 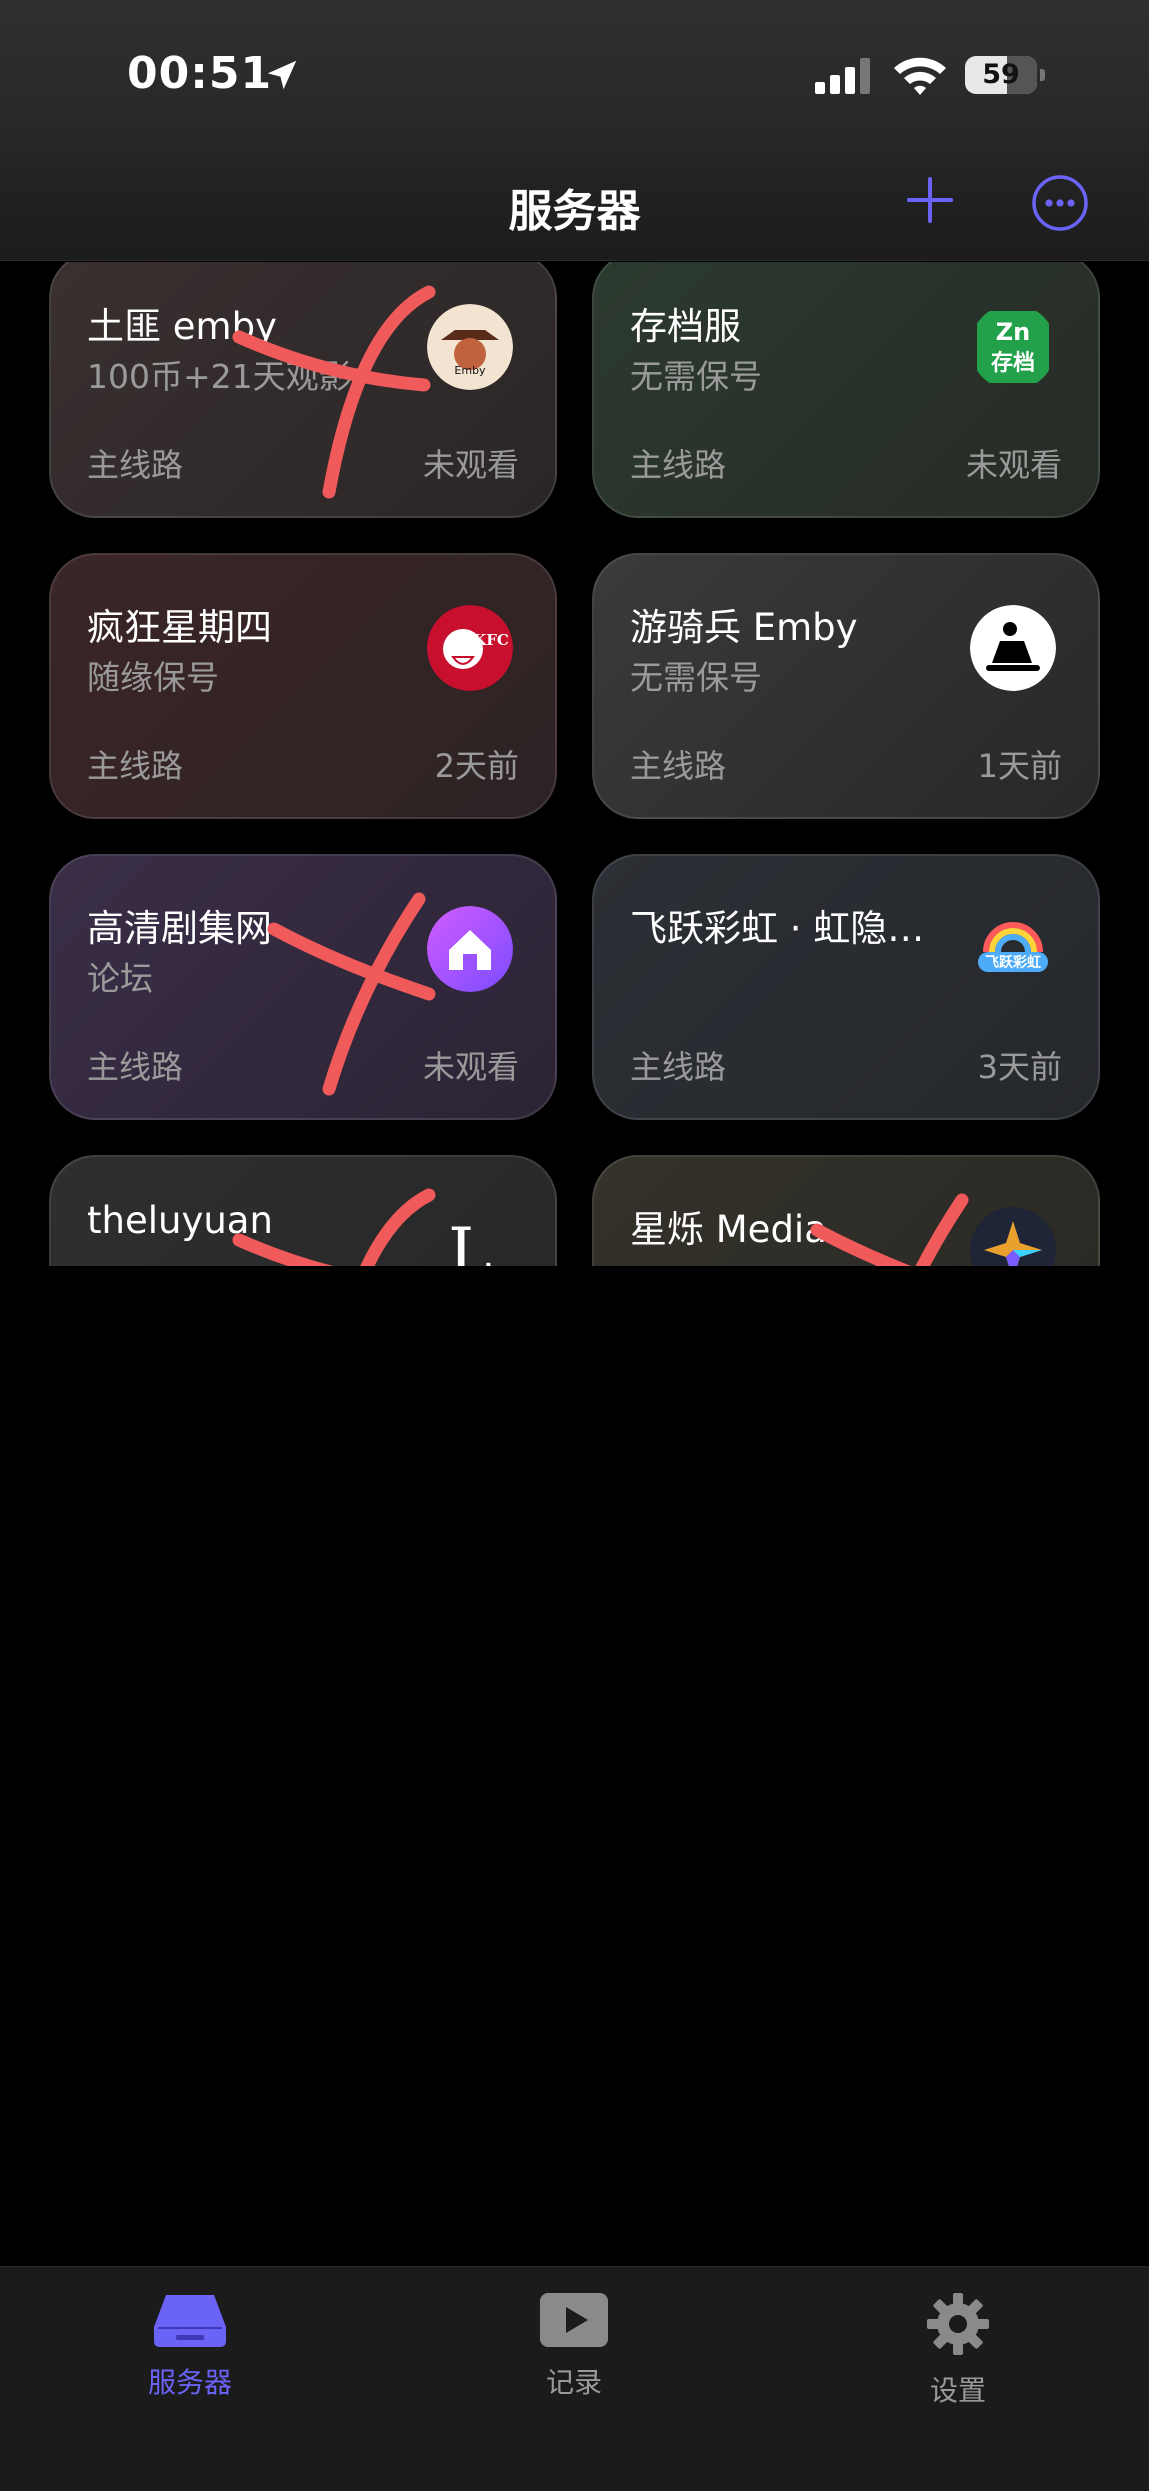 I want to click on ellipsis-circle-icon, so click(x=1060, y=203).